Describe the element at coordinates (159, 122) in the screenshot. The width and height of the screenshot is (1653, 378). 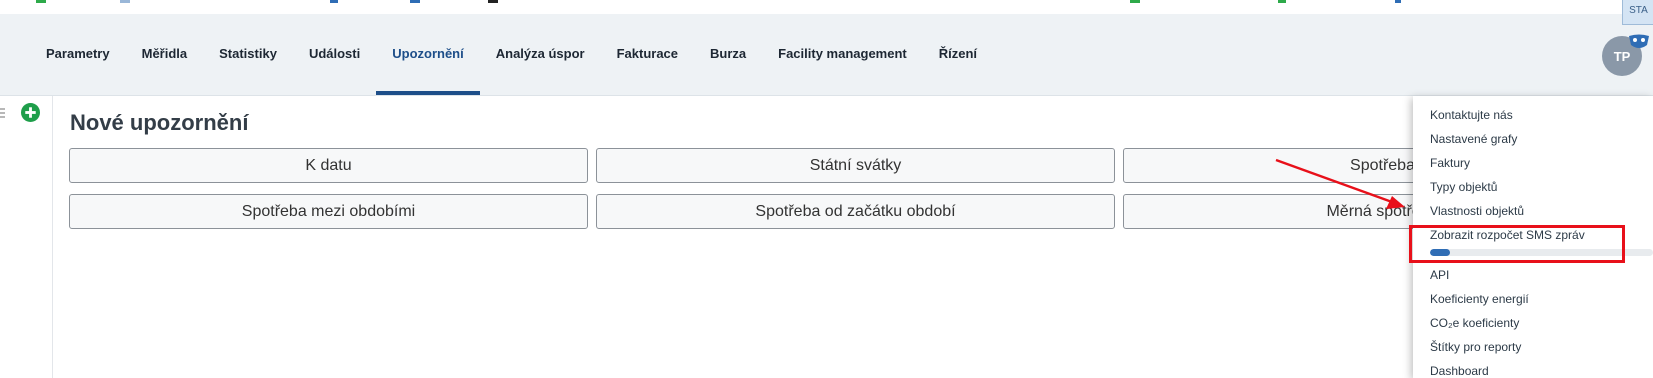
I see `page-title: Nové upozornění` at that location.